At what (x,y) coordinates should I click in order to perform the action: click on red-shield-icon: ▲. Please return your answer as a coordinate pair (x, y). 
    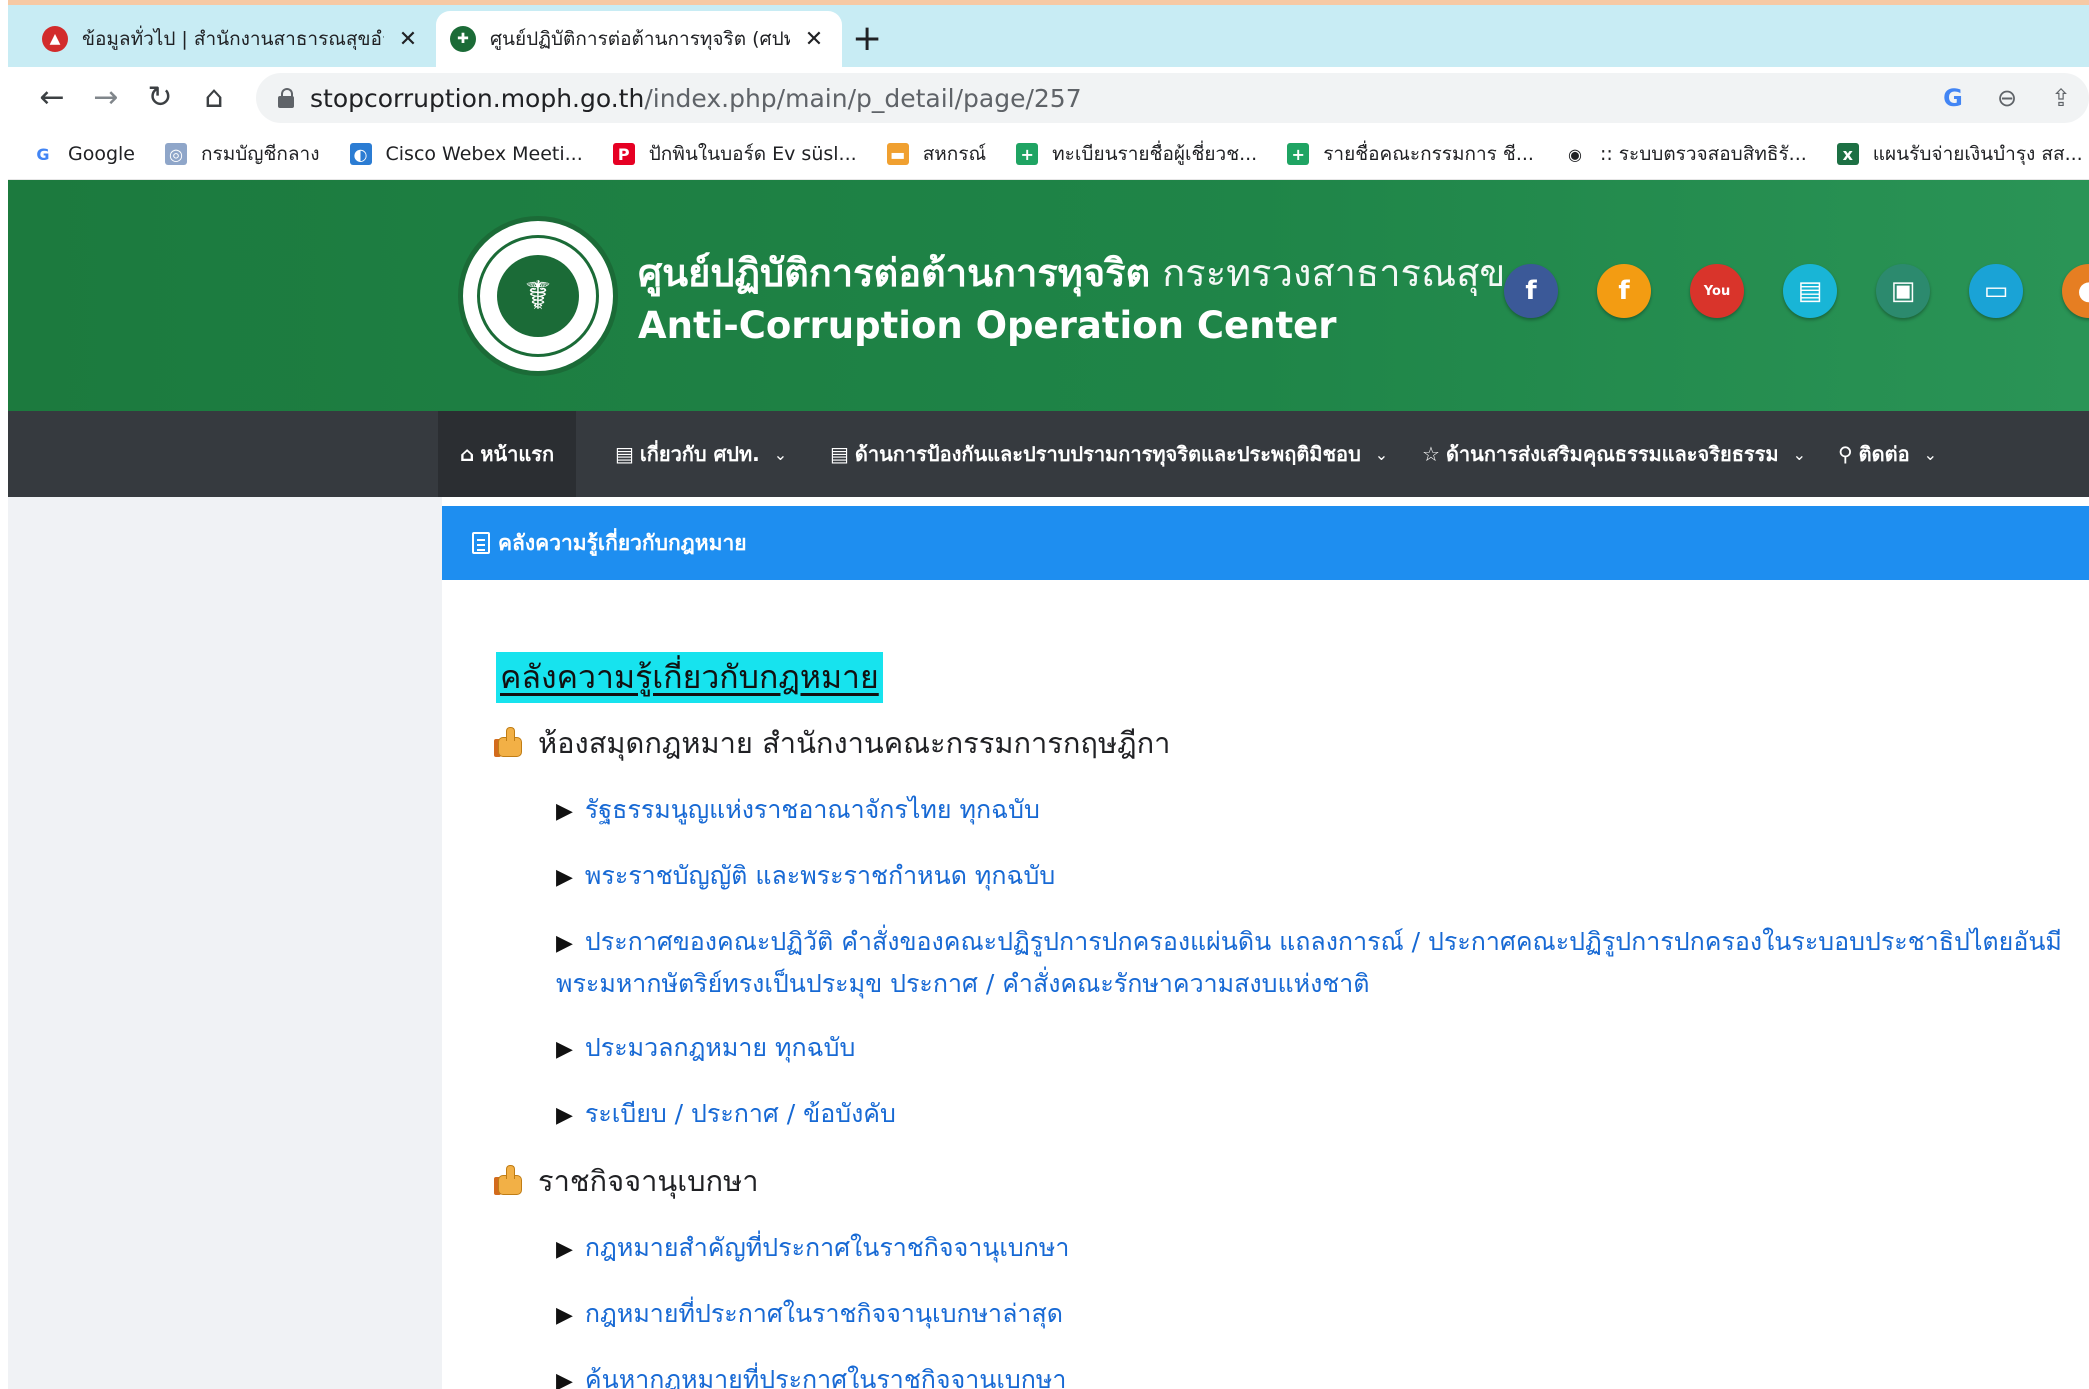
    Looking at the image, I should click on (55, 39).